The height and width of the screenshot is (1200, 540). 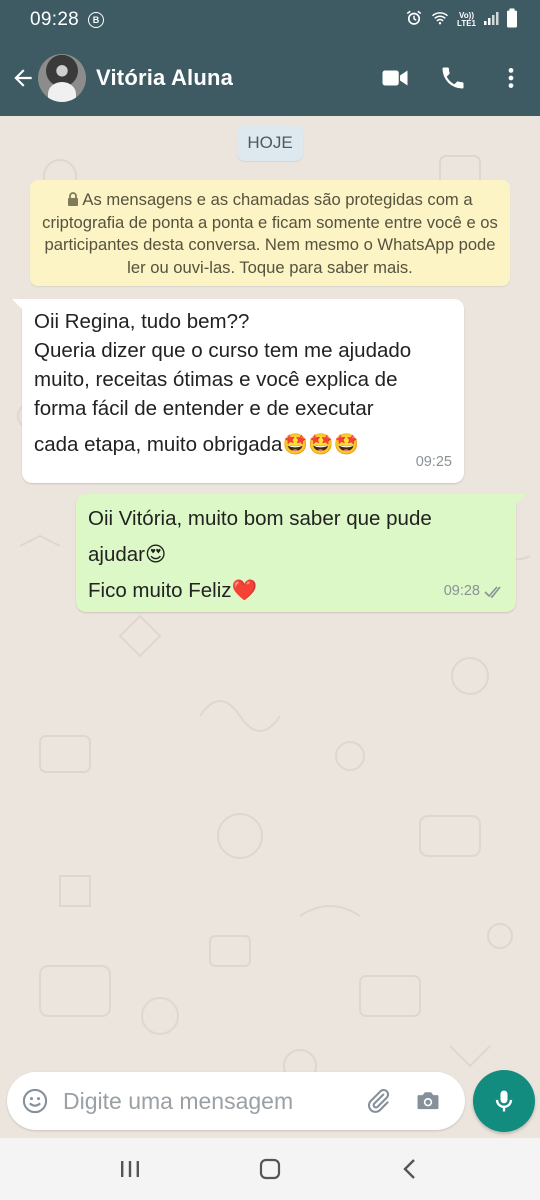 What do you see at coordinates (142, 321) in the screenshot?
I see `message-line: Oii Regina, tudo bem??` at bounding box center [142, 321].